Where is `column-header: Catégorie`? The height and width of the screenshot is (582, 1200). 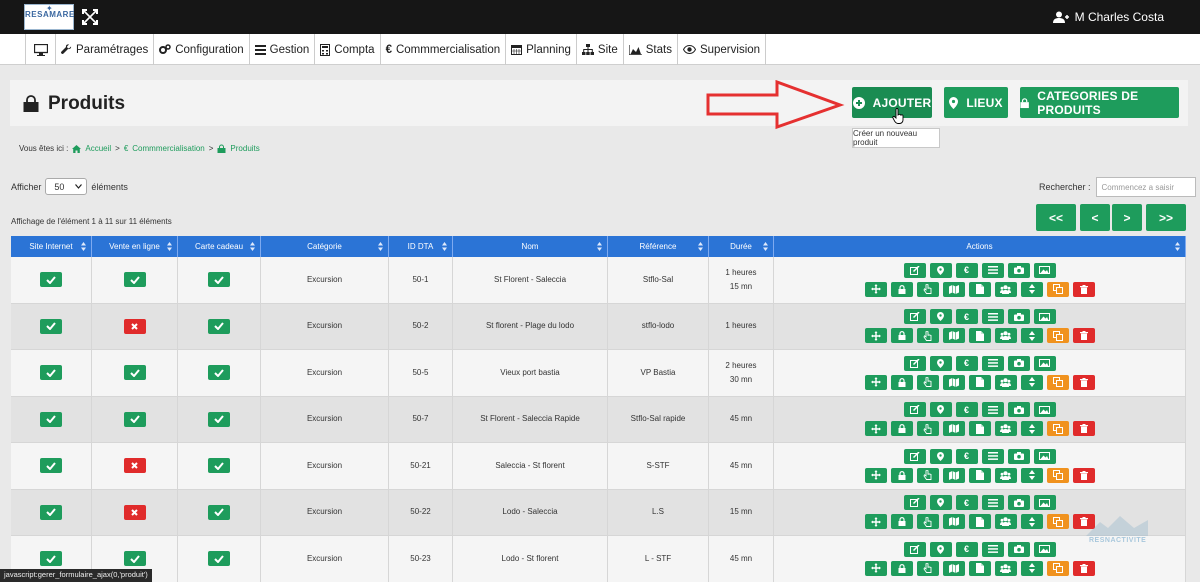 column-header: Catégorie is located at coordinates (325, 246).